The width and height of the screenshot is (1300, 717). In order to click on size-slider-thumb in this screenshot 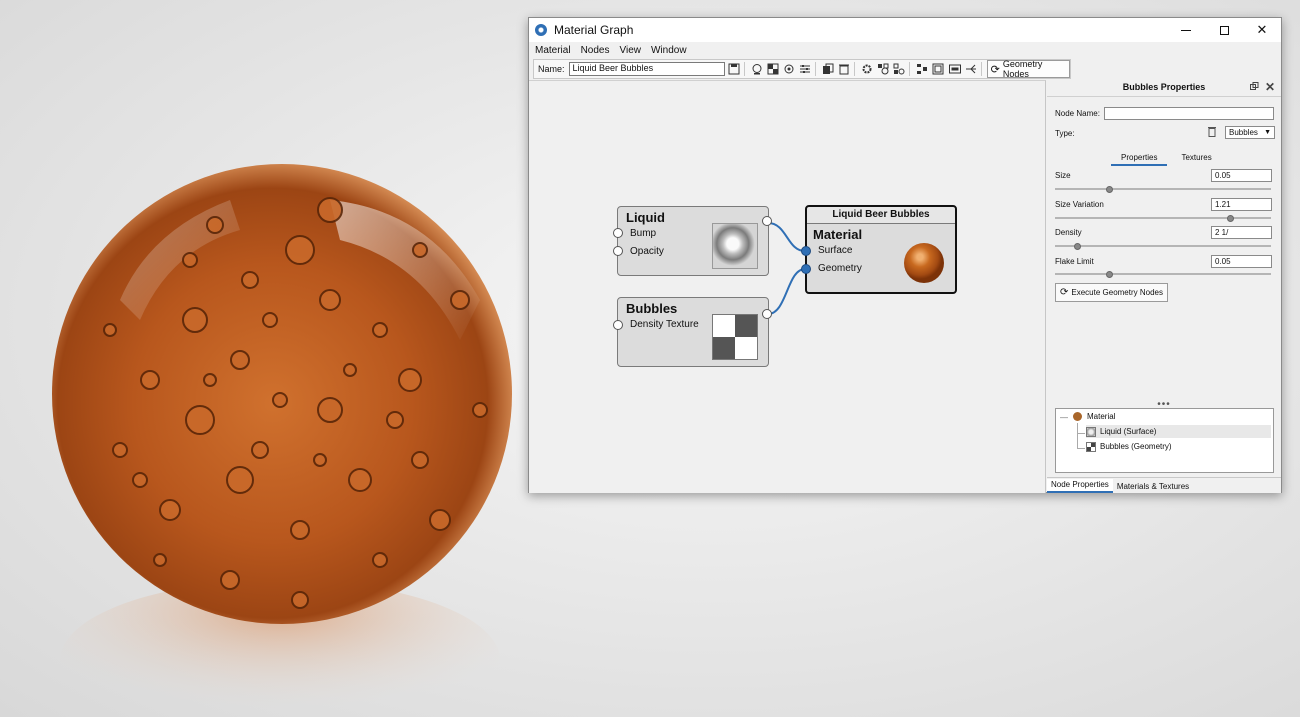, I will do `click(1109, 189)`.